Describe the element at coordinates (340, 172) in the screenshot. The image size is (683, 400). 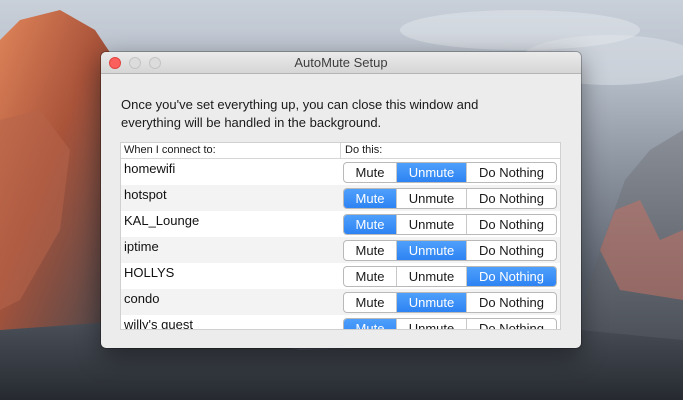
I see `table-row: homewifi Mute Unmute Do Nothing` at that location.